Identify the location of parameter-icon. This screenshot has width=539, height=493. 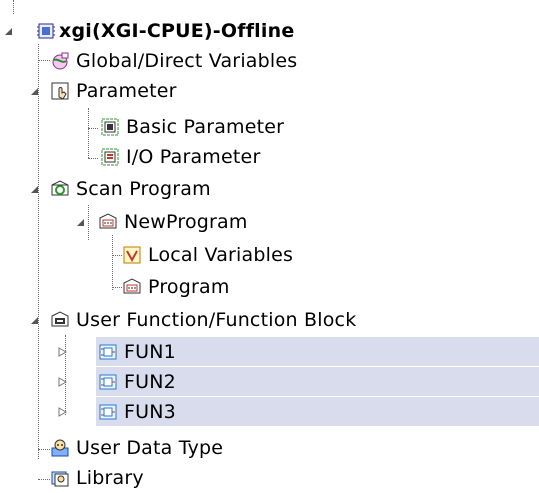
(60, 91).